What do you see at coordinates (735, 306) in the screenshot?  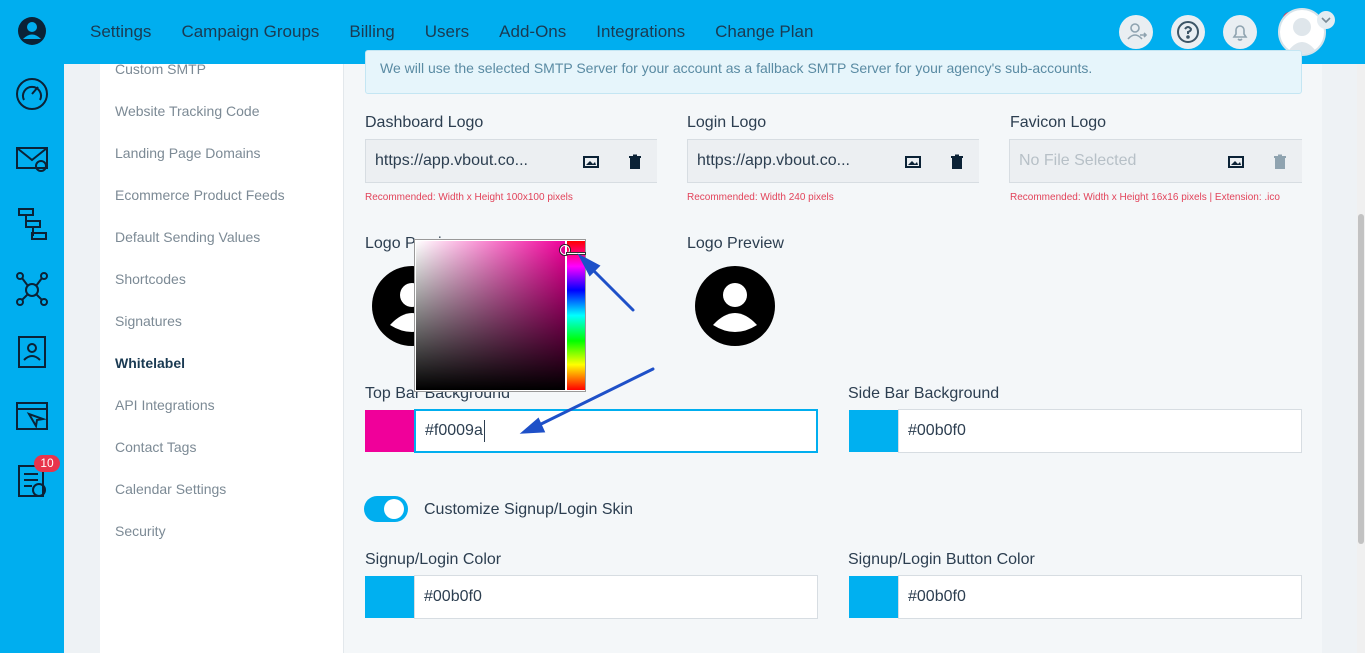 I see `login-logo-preview-image` at bounding box center [735, 306].